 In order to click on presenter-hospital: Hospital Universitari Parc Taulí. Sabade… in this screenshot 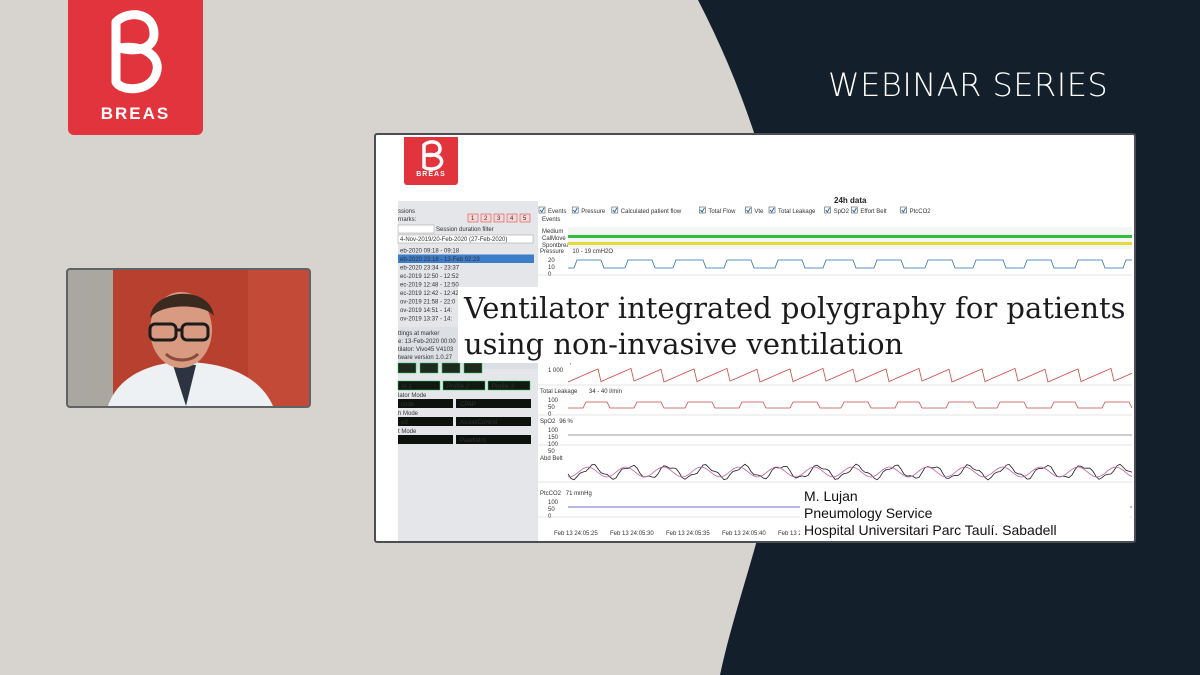, I will do `click(930, 530)`.